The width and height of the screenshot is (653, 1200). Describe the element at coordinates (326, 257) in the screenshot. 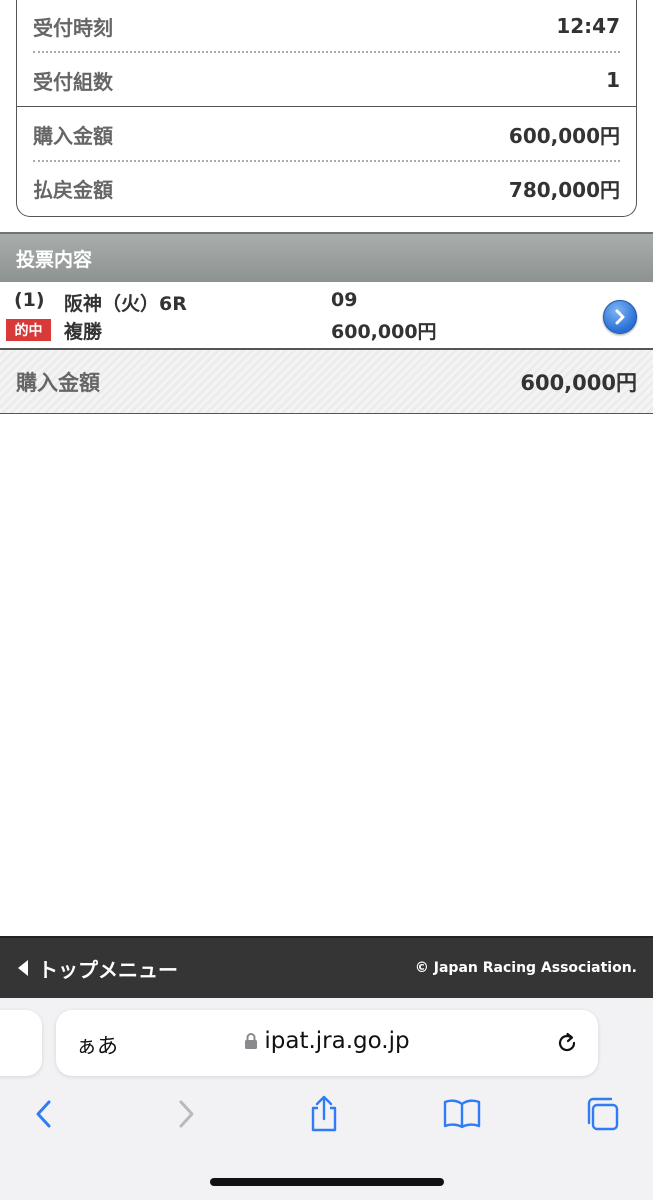

I see `bet-section-header: 投票内容` at that location.